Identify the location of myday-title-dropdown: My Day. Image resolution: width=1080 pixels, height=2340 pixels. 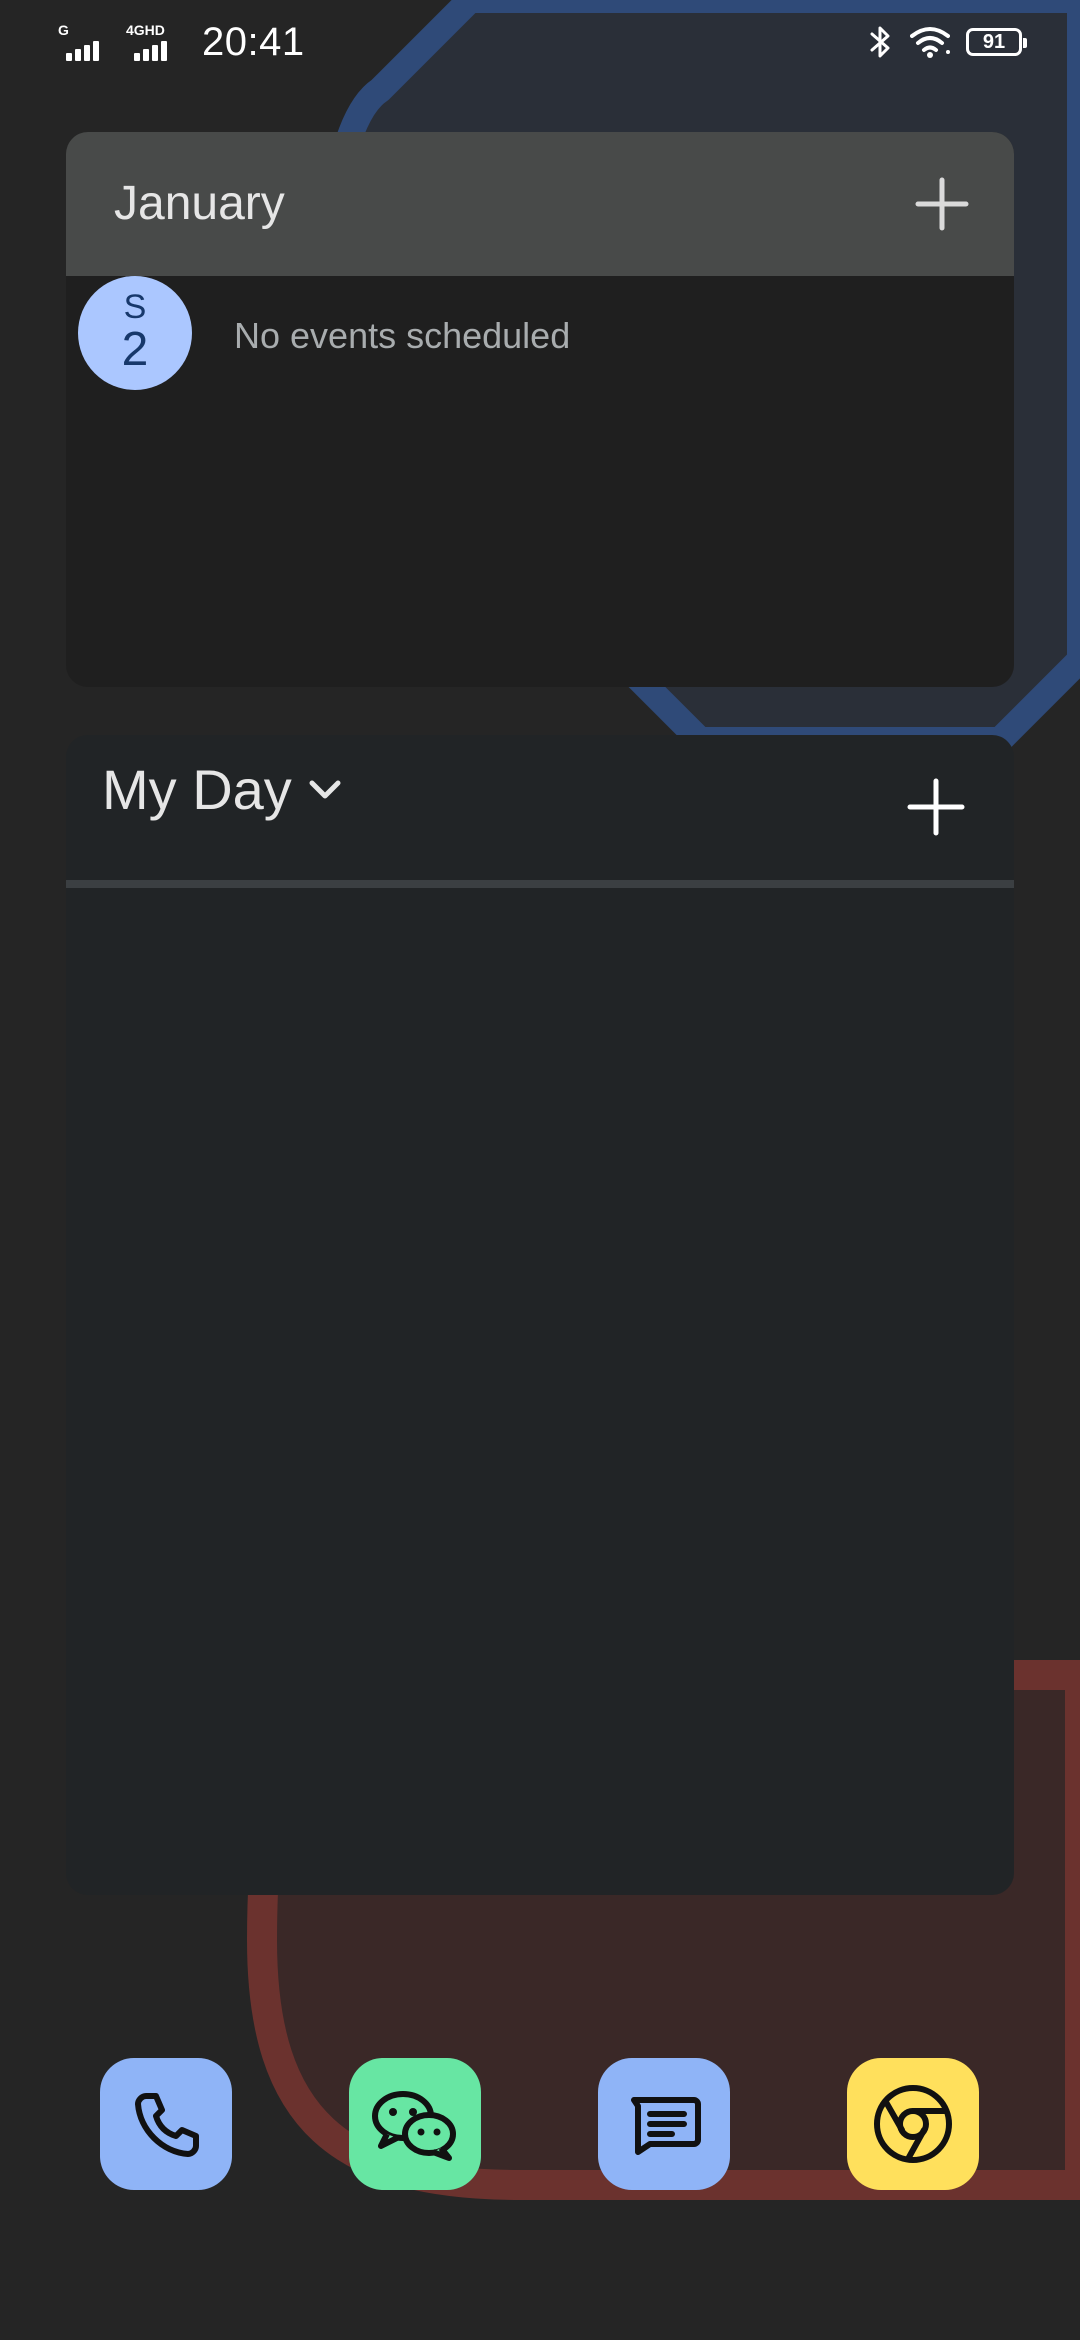
(222, 789).